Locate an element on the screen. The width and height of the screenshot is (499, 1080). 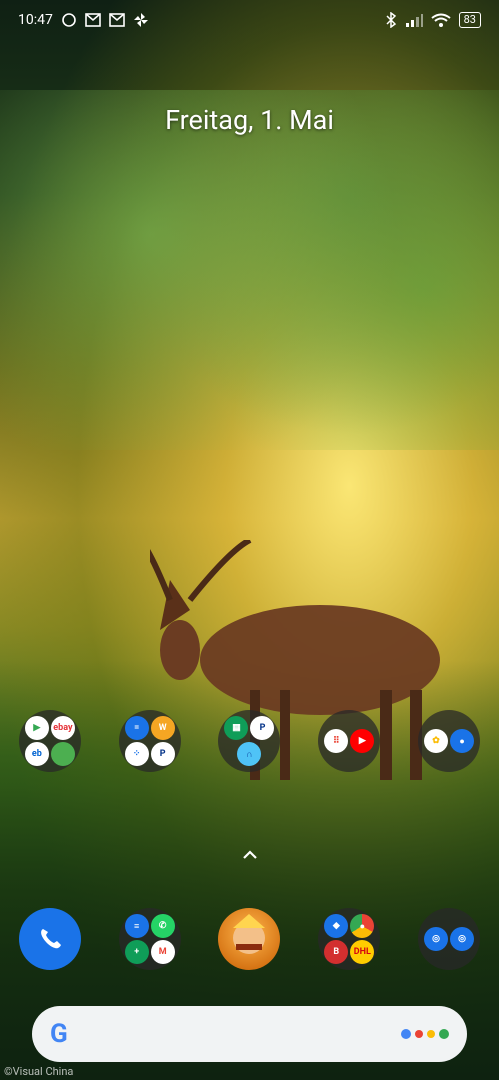
sheets-icon: ▦ is located at coordinates (236, 728).